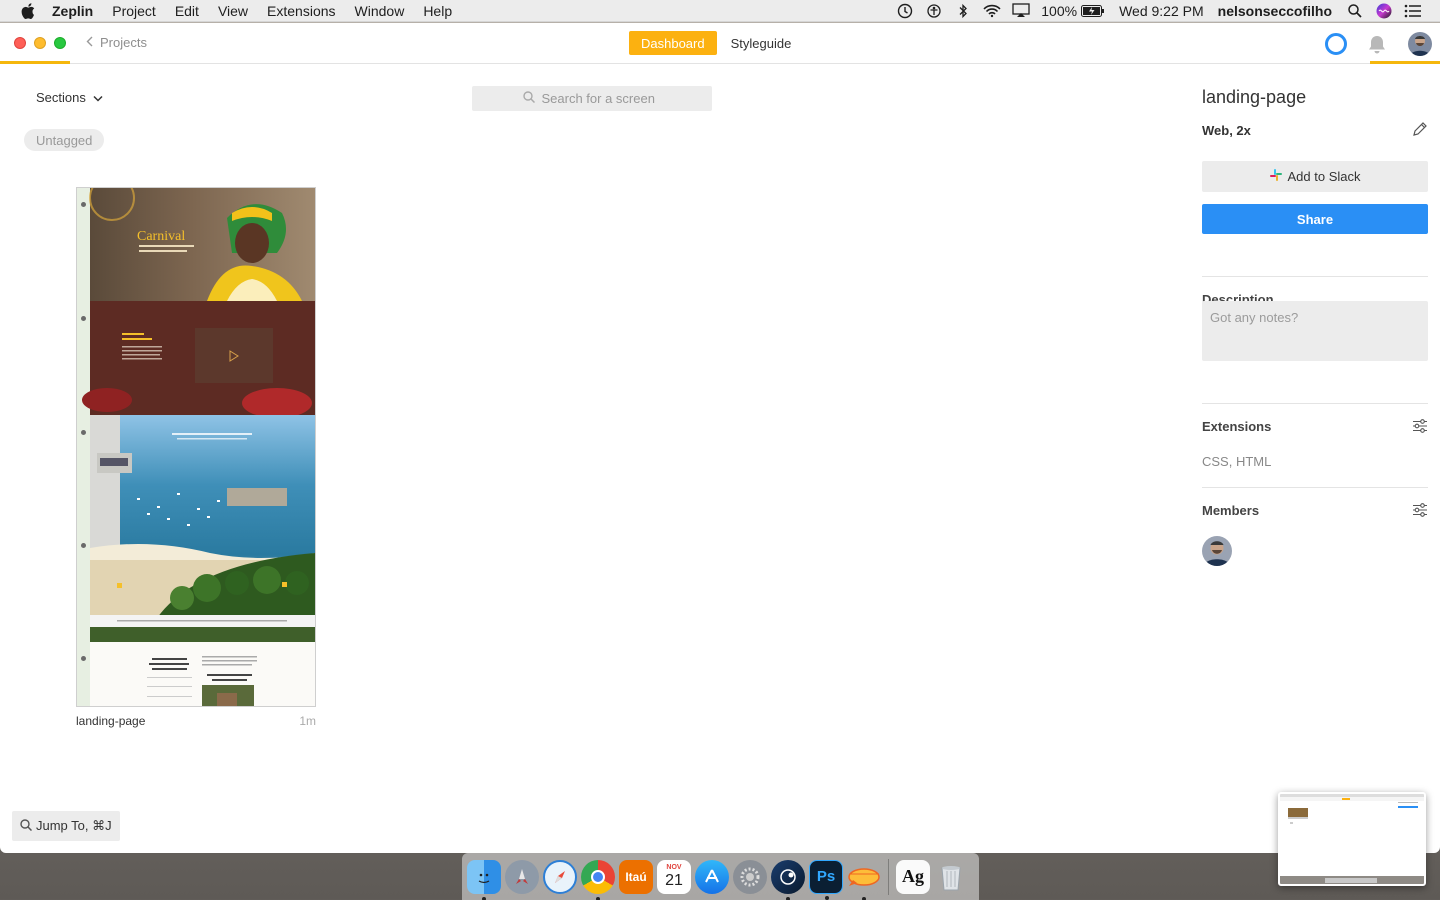 The width and height of the screenshot is (1440, 900). I want to click on zeplin-icon, so click(864, 880).